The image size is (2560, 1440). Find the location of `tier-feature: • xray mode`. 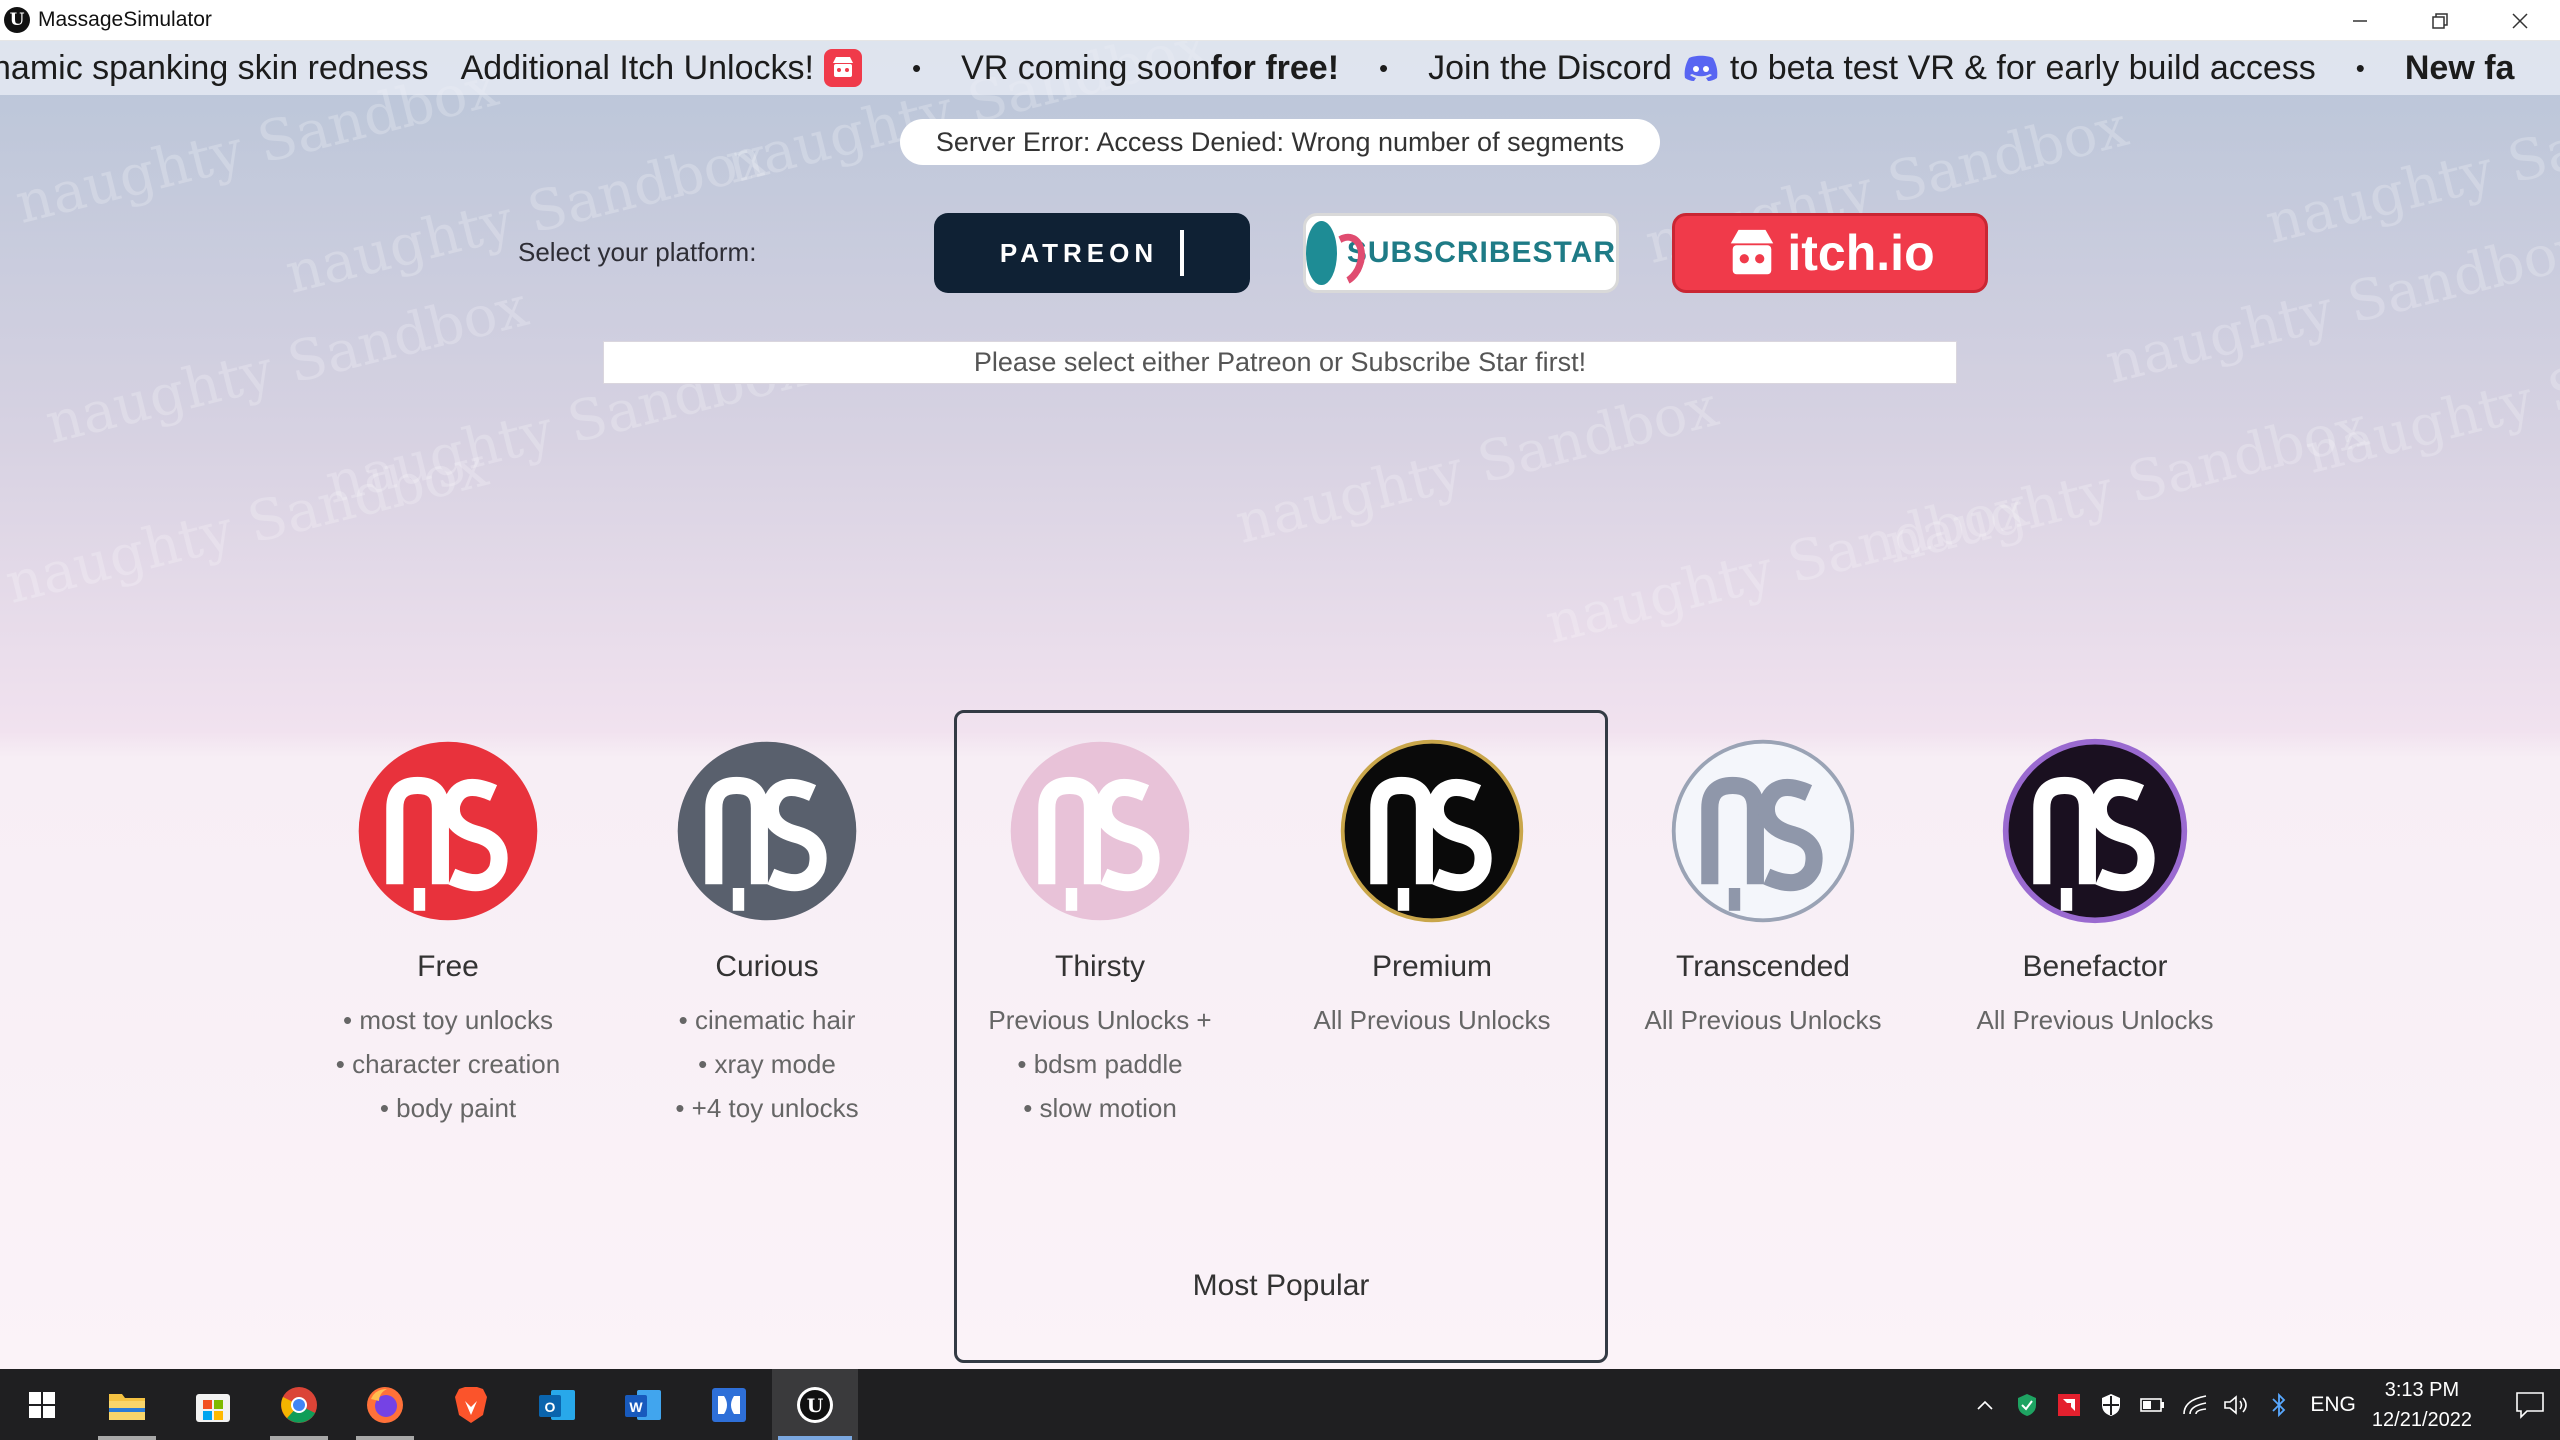

tier-feature: • xray mode is located at coordinates (767, 1064).